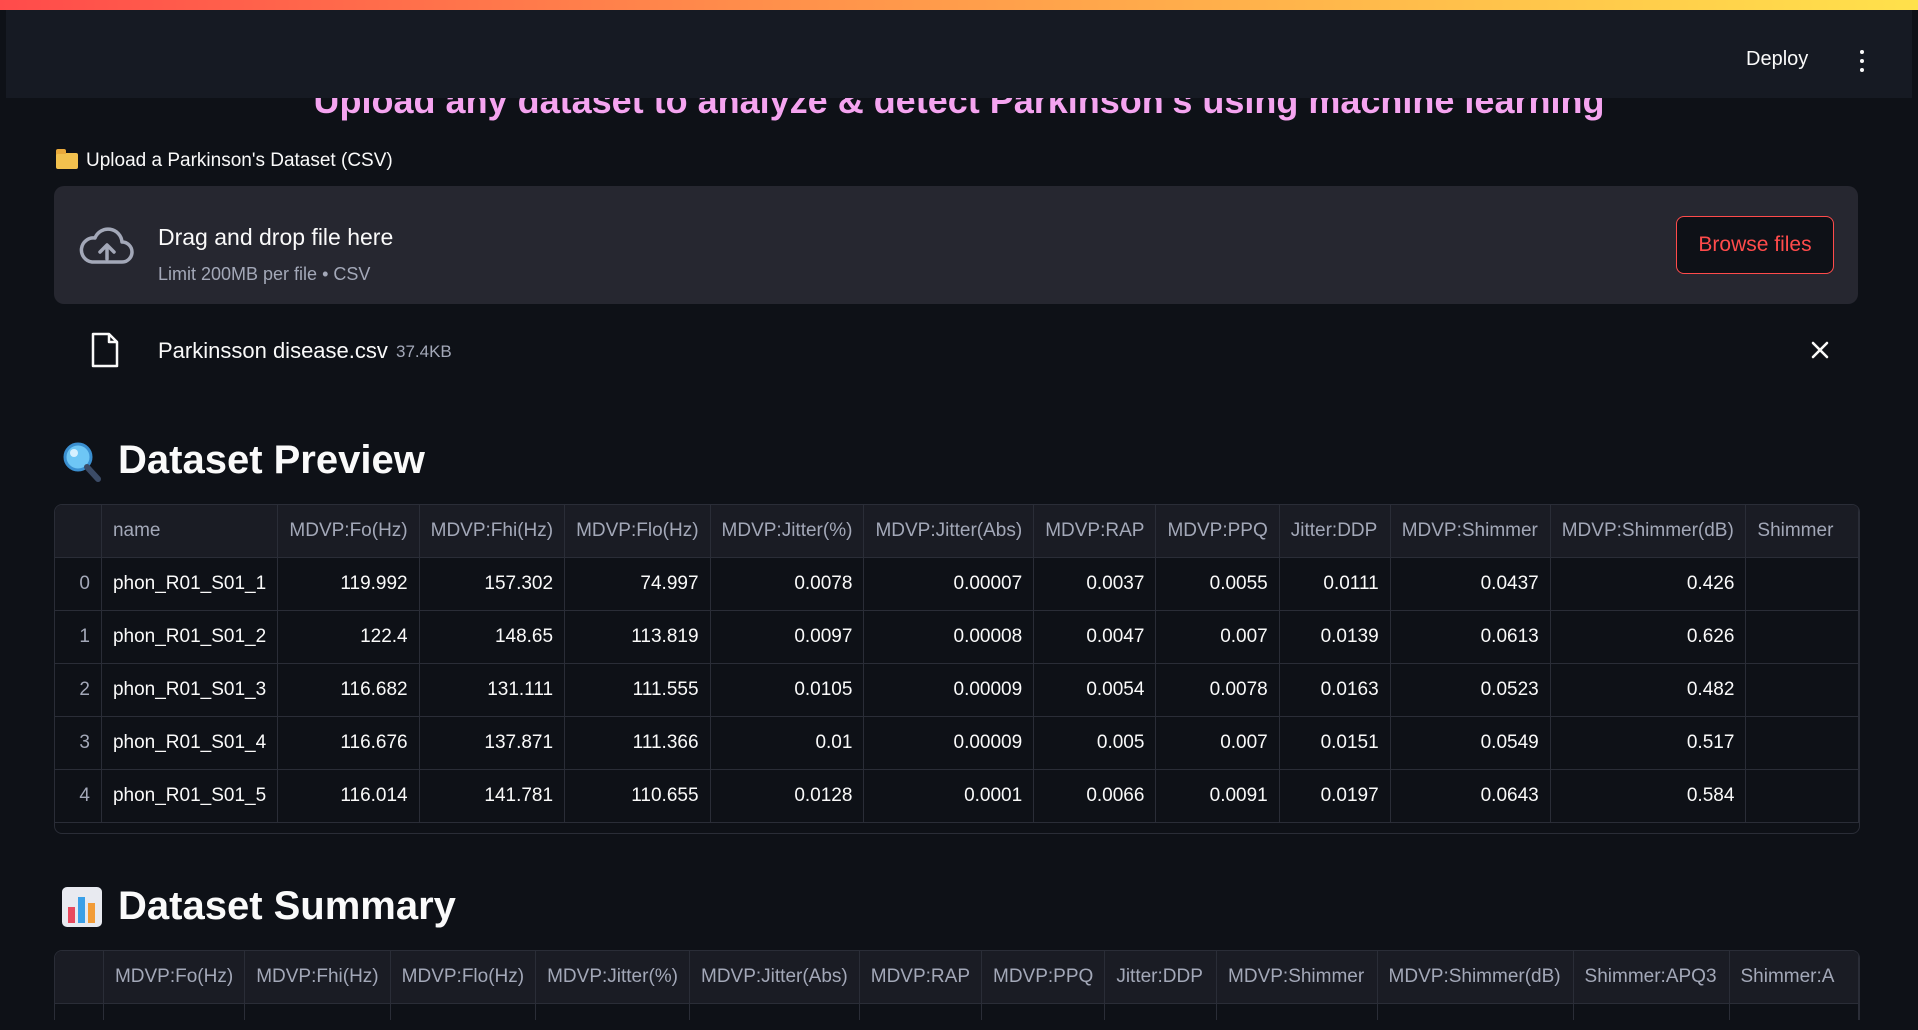 The width and height of the screenshot is (1918, 1030). I want to click on browse-files-button: Browse files, so click(1755, 245).